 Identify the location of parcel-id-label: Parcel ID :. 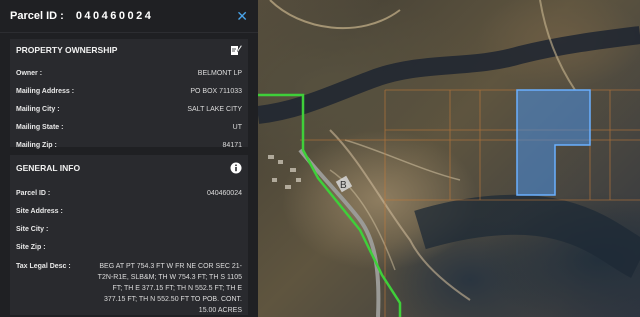
(37, 16).